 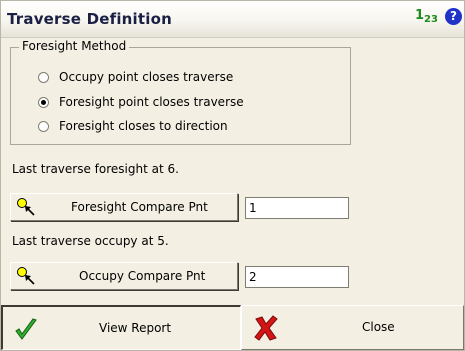 What do you see at coordinates (352, 327) in the screenshot?
I see `close-button: Close` at bounding box center [352, 327].